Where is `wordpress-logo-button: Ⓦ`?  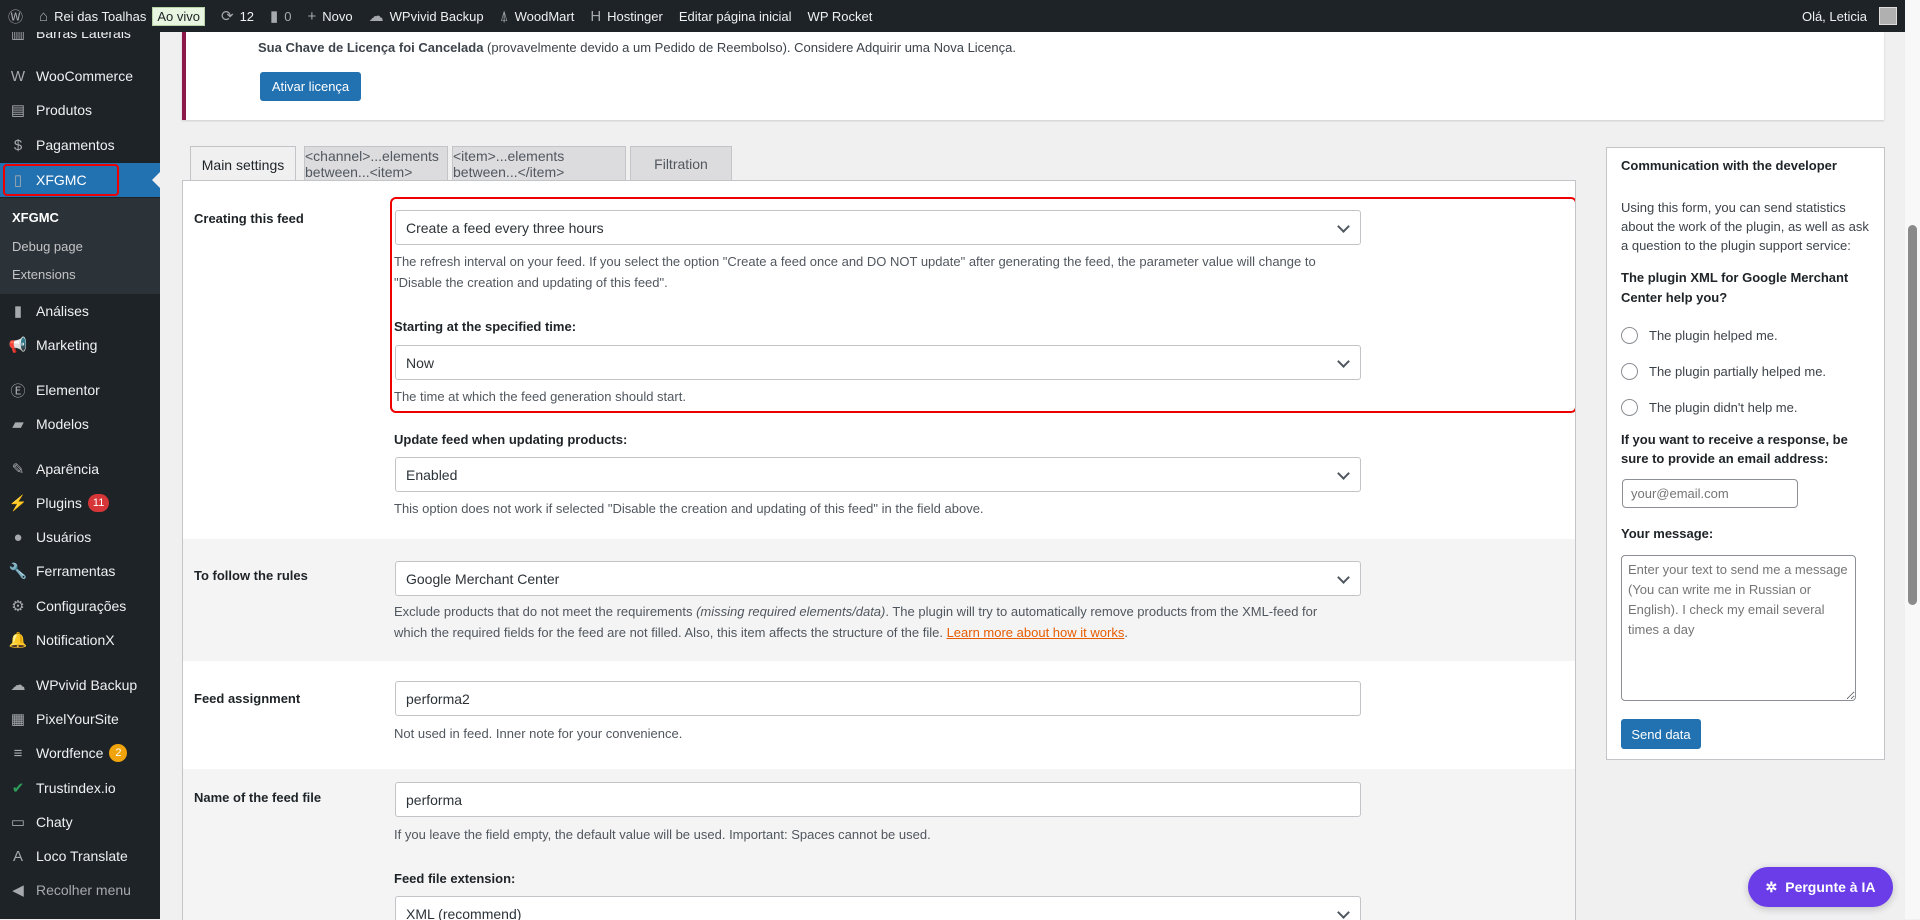 wordpress-logo-button: Ⓦ is located at coordinates (15, 16).